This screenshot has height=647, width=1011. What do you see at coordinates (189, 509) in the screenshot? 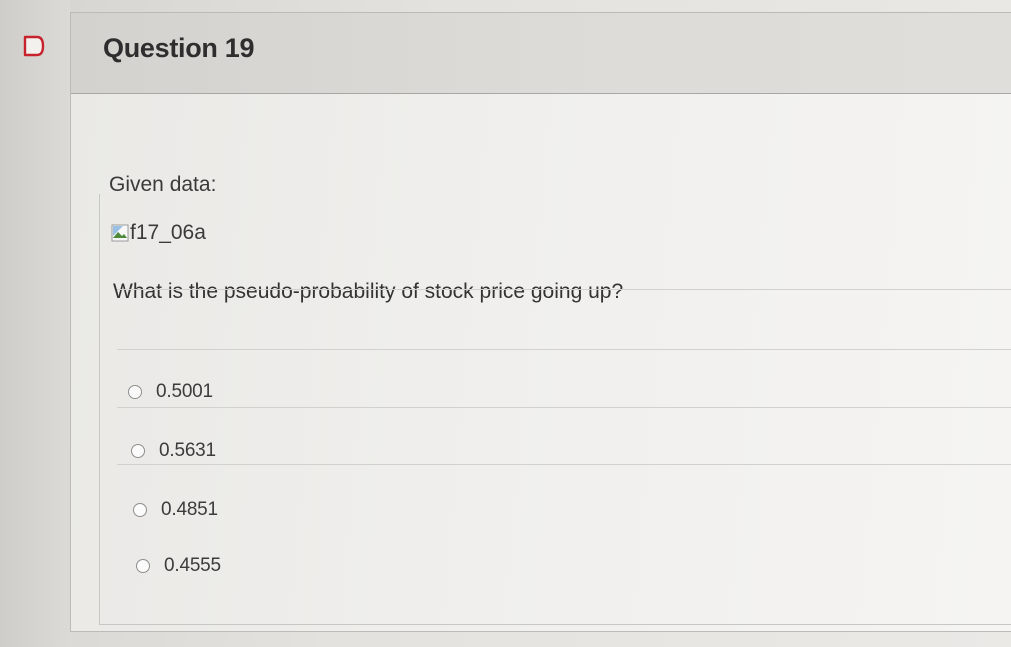
I see `answer-label: 0.4851` at bounding box center [189, 509].